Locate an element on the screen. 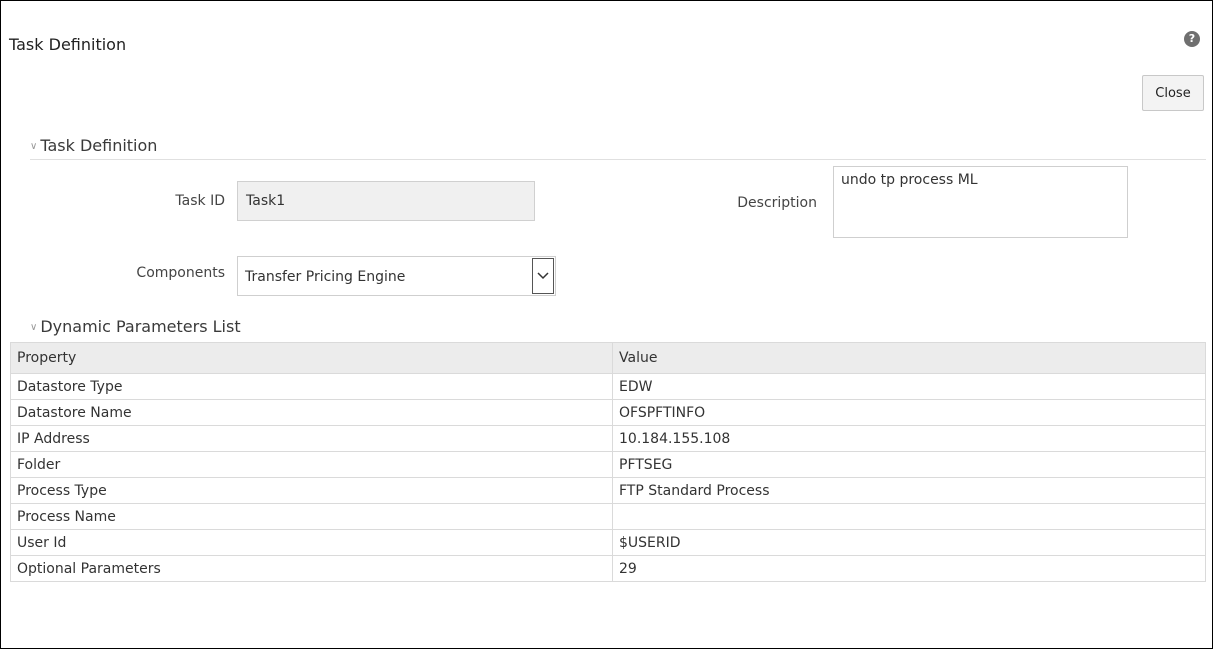 This screenshot has width=1213, height=649. components-select: Transfer Pricing Engine is located at coordinates (396, 276).